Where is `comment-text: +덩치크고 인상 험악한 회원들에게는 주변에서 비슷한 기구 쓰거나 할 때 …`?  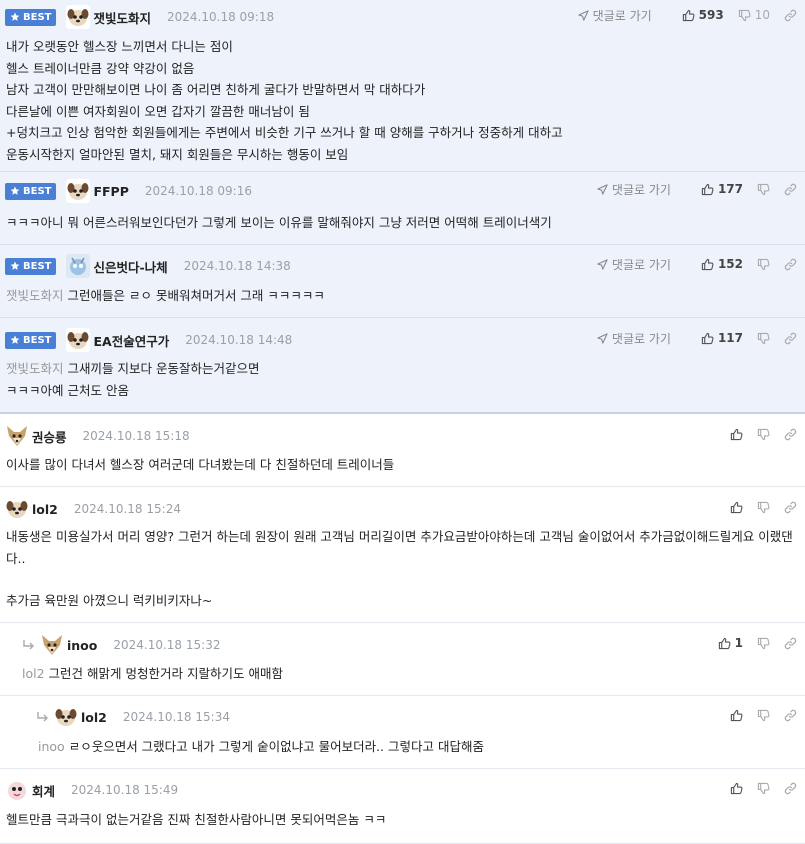 comment-text: +덩치크고 인상 험악한 회원들에게는 주변에서 비슷한 기구 쓰거나 할 때 … is located at coordinates (284, 132).